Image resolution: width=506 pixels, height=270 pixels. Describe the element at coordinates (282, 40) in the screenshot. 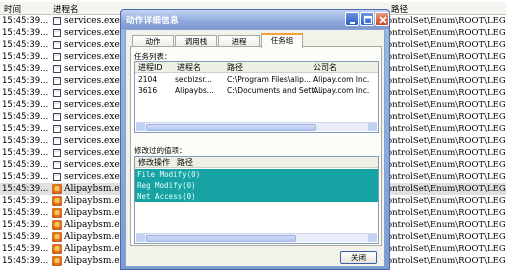

I see `tab-task-group: 任务组` at that location.